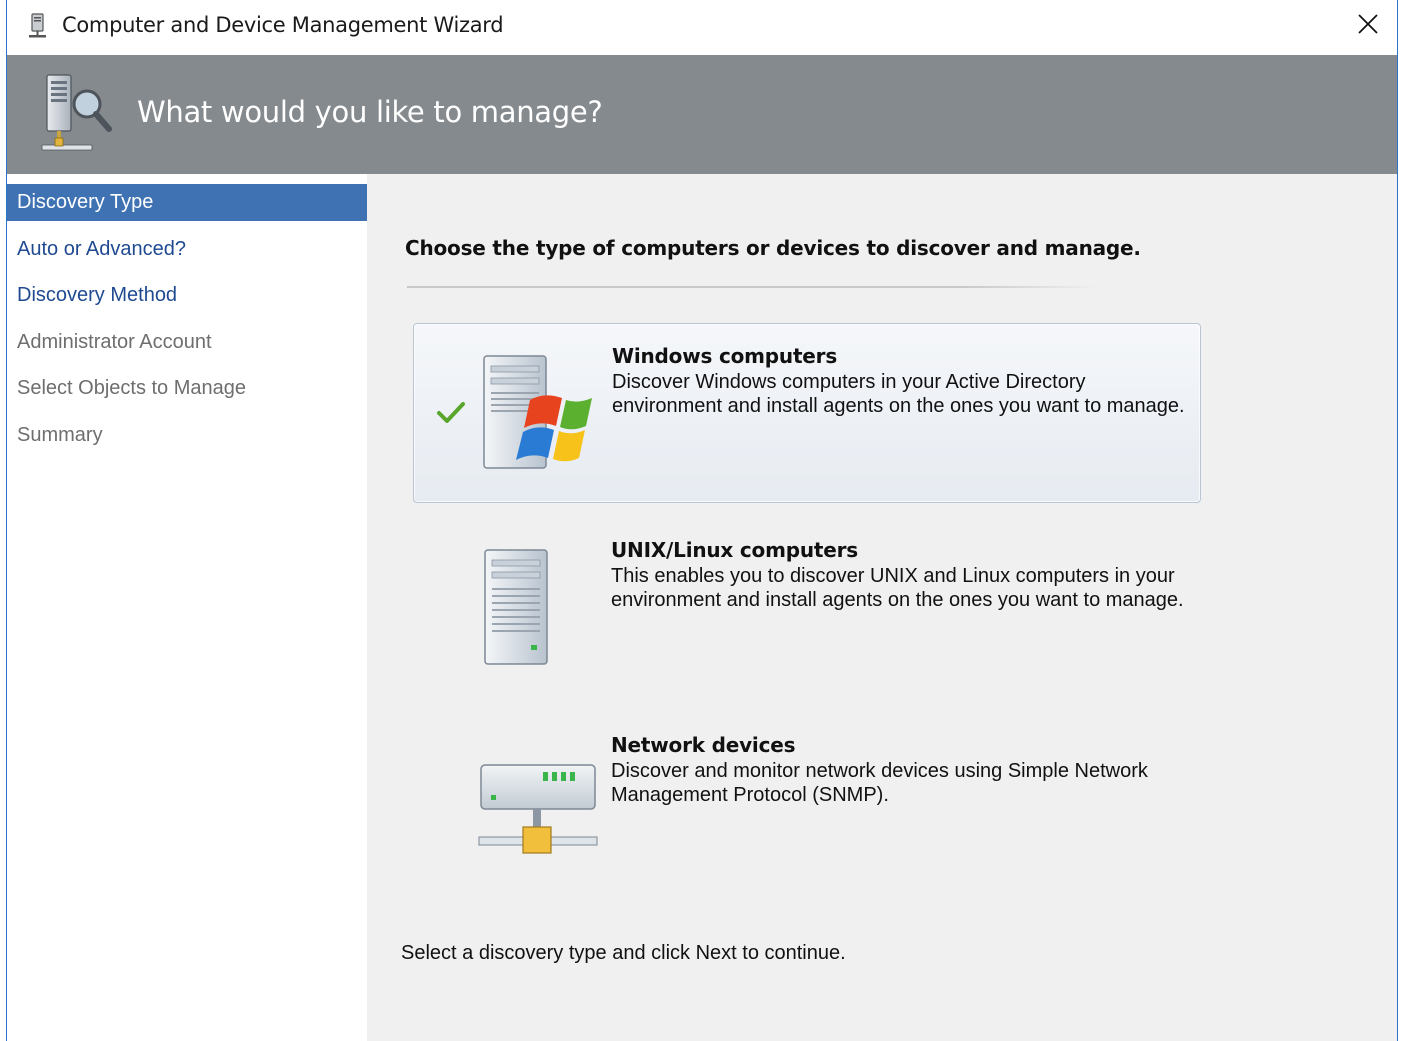  I want to click on windows-server-icon, so click(539, 413).